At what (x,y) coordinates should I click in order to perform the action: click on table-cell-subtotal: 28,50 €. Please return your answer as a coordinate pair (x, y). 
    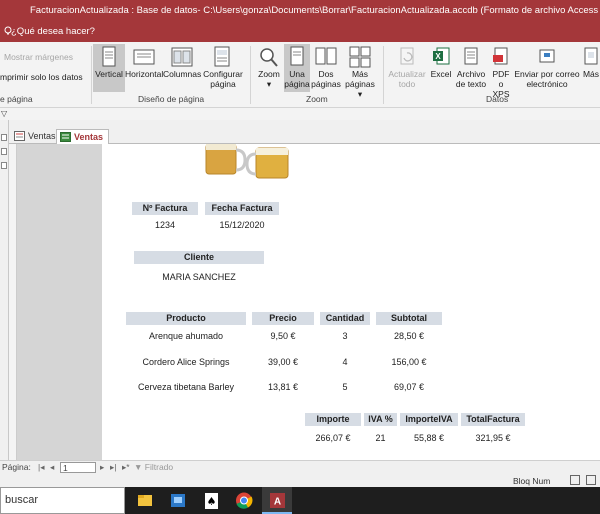
    Looking at the image, I should click on (409, 336).